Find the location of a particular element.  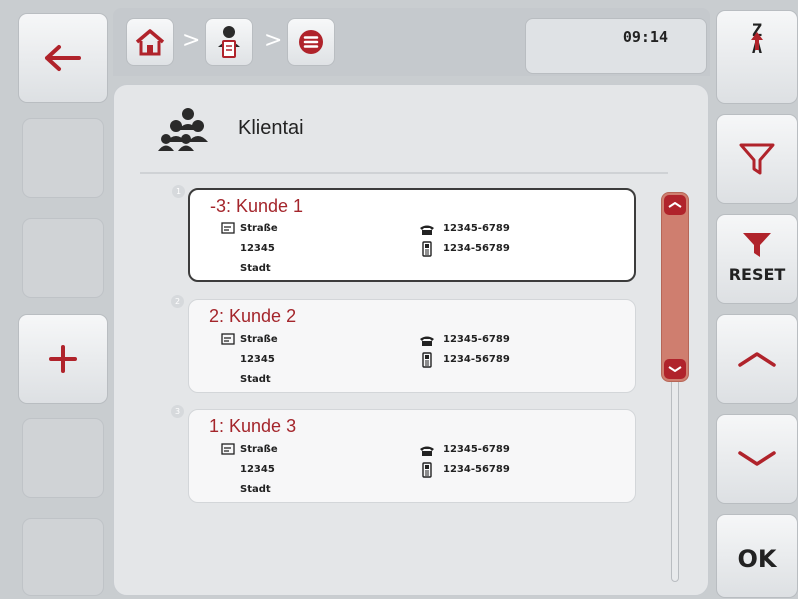

filter-reset-button: RESET is located at coordinates (757, 259).